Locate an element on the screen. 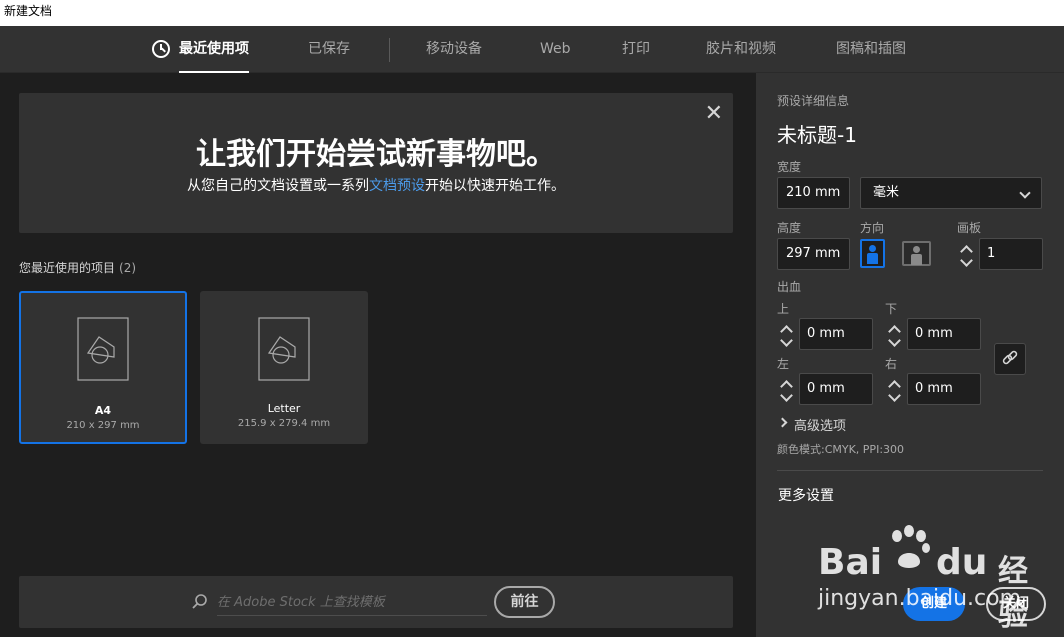 This screenshot has width=1064, height=637. preset-name: A4 is located at coordinates (103, 410).